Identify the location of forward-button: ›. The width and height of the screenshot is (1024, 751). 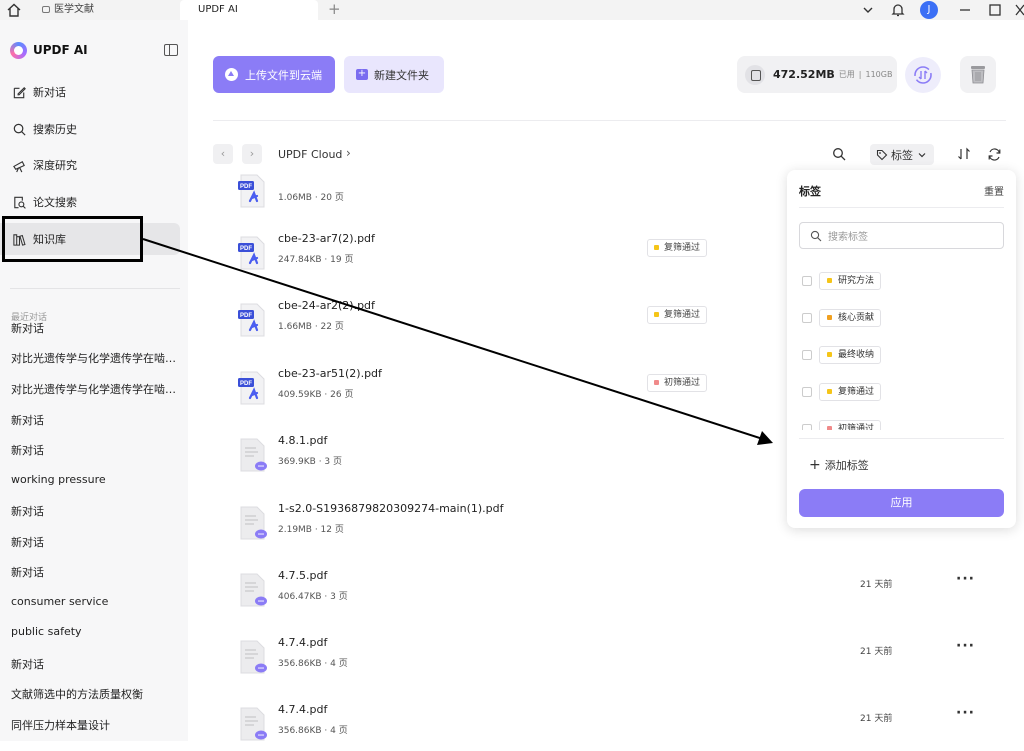
(252, 154).